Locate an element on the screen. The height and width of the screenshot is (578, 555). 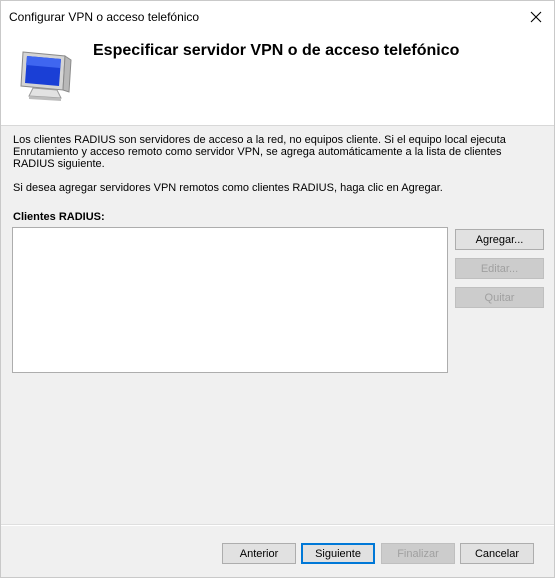
remove-button: Quitar is located at coordinates (499, 297).